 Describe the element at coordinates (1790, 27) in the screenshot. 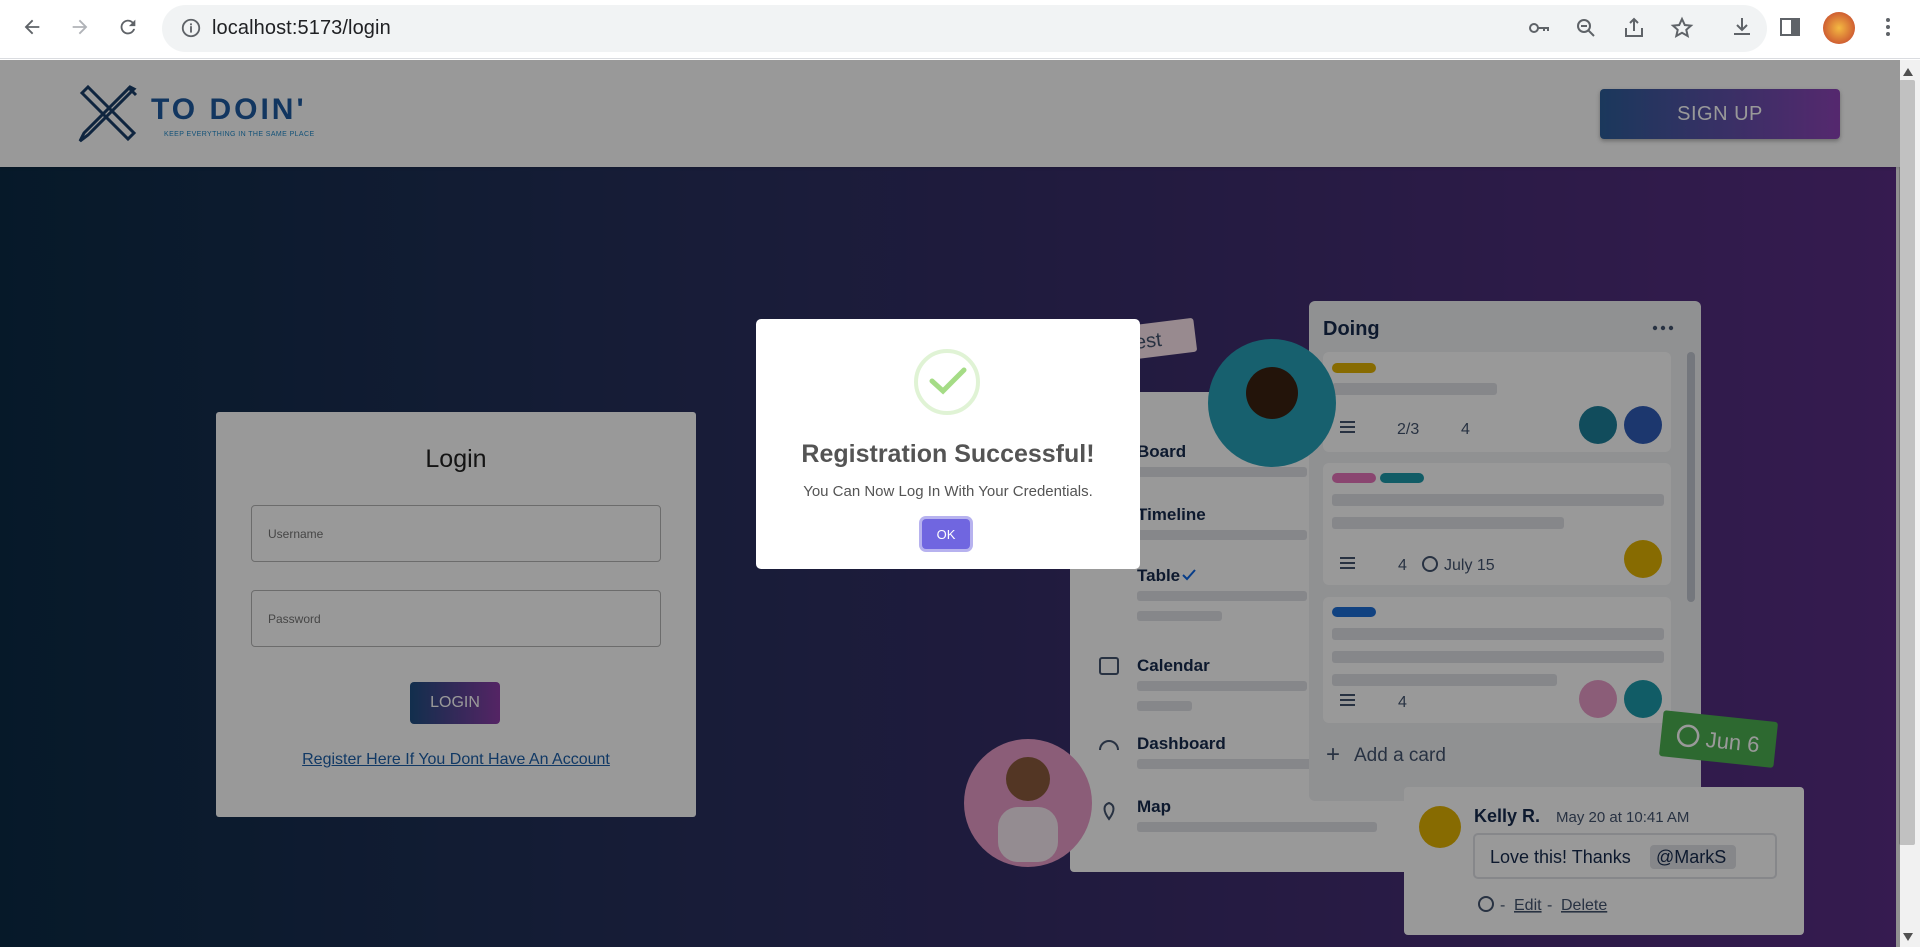

I see `side-panel-icon` at that location.